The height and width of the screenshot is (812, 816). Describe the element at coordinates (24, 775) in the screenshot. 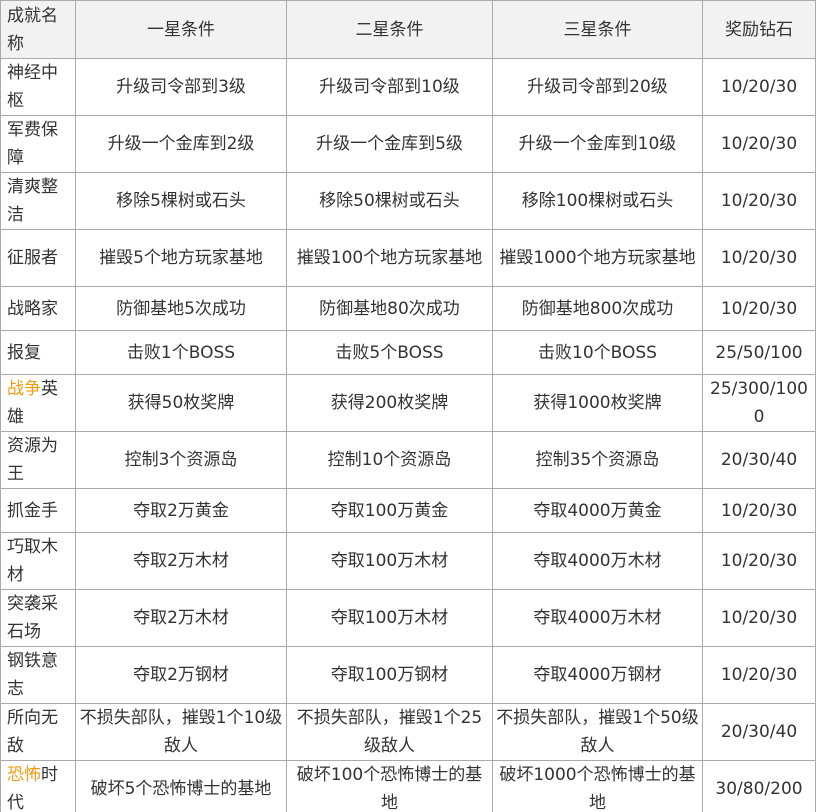

I see `name-highlight: 恐怖` at that location.